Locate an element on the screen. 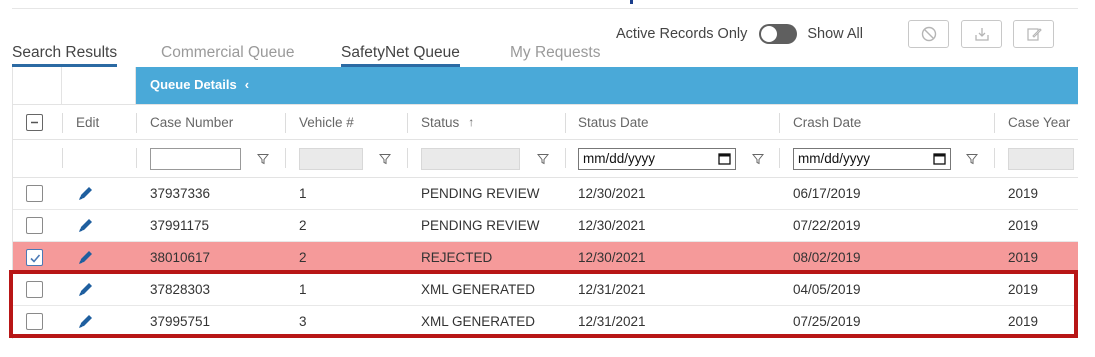 This screenshot has height=357, width=1095. download-button is located at coordinates (981, 34).